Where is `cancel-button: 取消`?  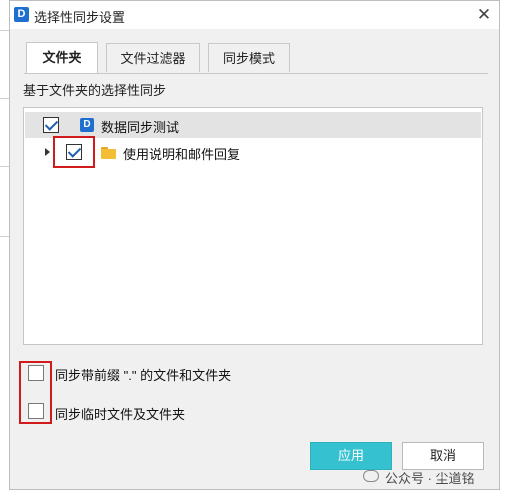
cancel-button: 取消 is located at coordinates (443, 456).